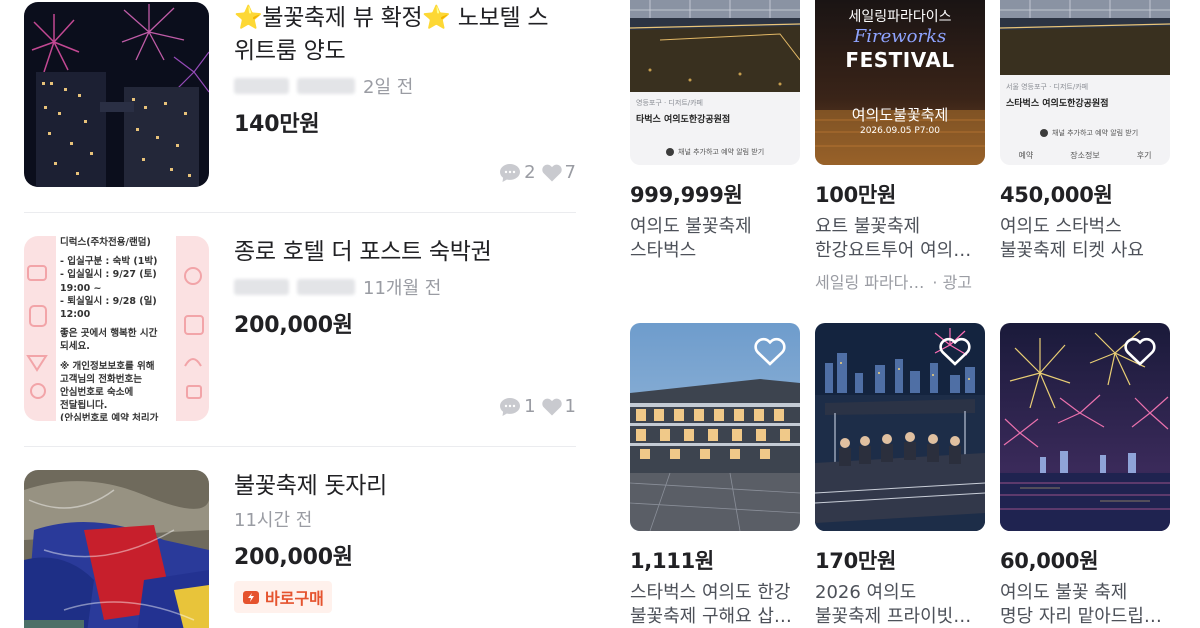 Image resolution: width=1200 pixels, height=628 pixels. I want to click on card-title: 여의도 불꽃축제 스타벅스, so click(691, 238).